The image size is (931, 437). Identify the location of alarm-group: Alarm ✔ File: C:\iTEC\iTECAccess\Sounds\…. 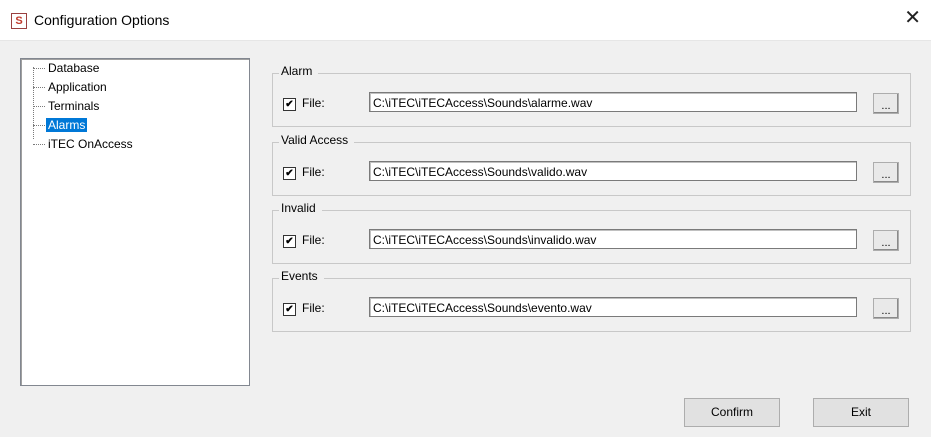
(591, 95).